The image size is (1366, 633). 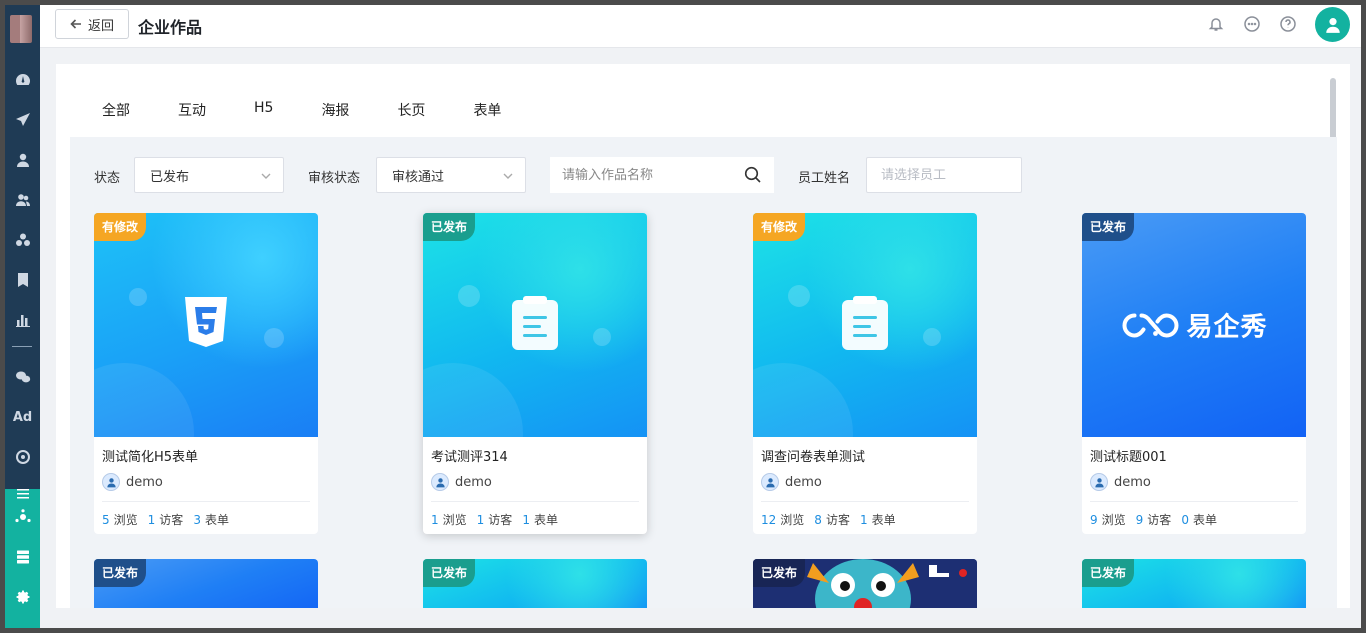 What do you see at coordinates (1150, 325) in the screenshot?
I see `infinity-logo-icon` at bounding box center [1150, 325].